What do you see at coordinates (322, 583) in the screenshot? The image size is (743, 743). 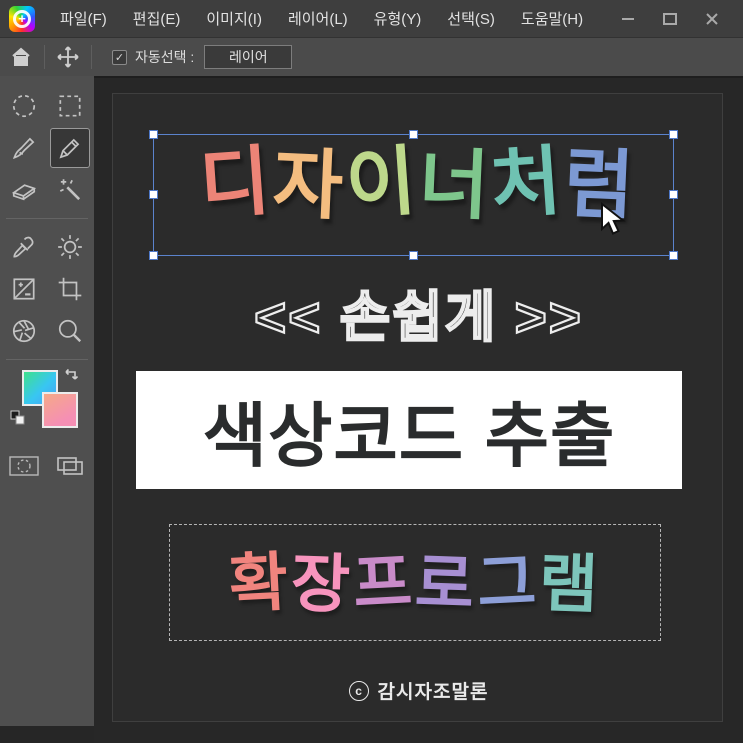 I see `colored-letter: 장` at bounding box center [322, 583].